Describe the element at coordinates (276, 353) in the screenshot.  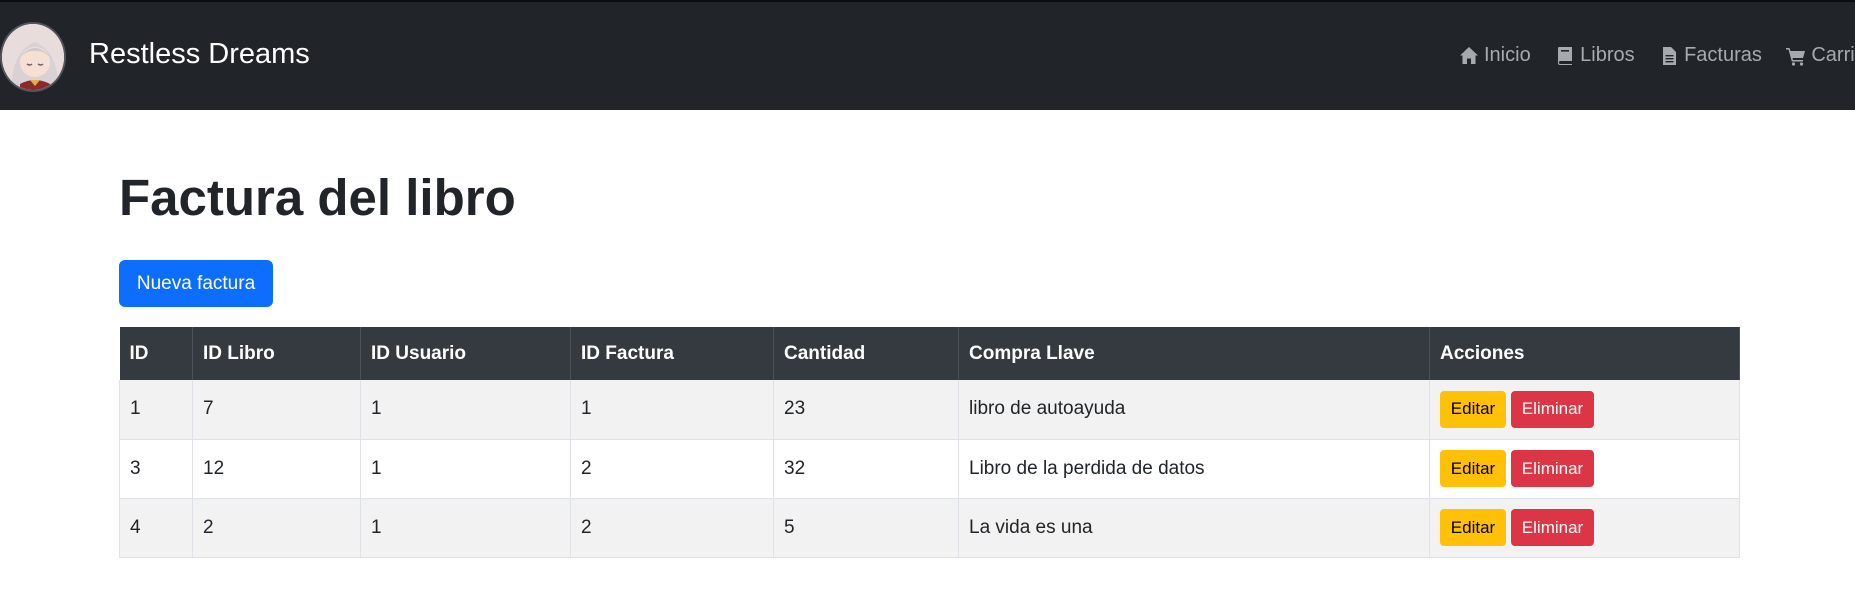
I see `column-header-id-libro: ID Libro` at that location.